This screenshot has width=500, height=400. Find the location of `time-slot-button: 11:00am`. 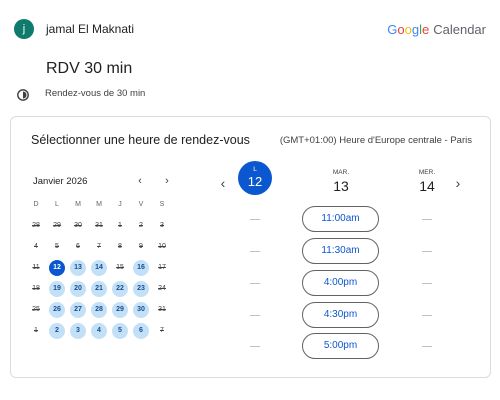

time-slot-button: 11:00am is located at coordinates (340, 219).